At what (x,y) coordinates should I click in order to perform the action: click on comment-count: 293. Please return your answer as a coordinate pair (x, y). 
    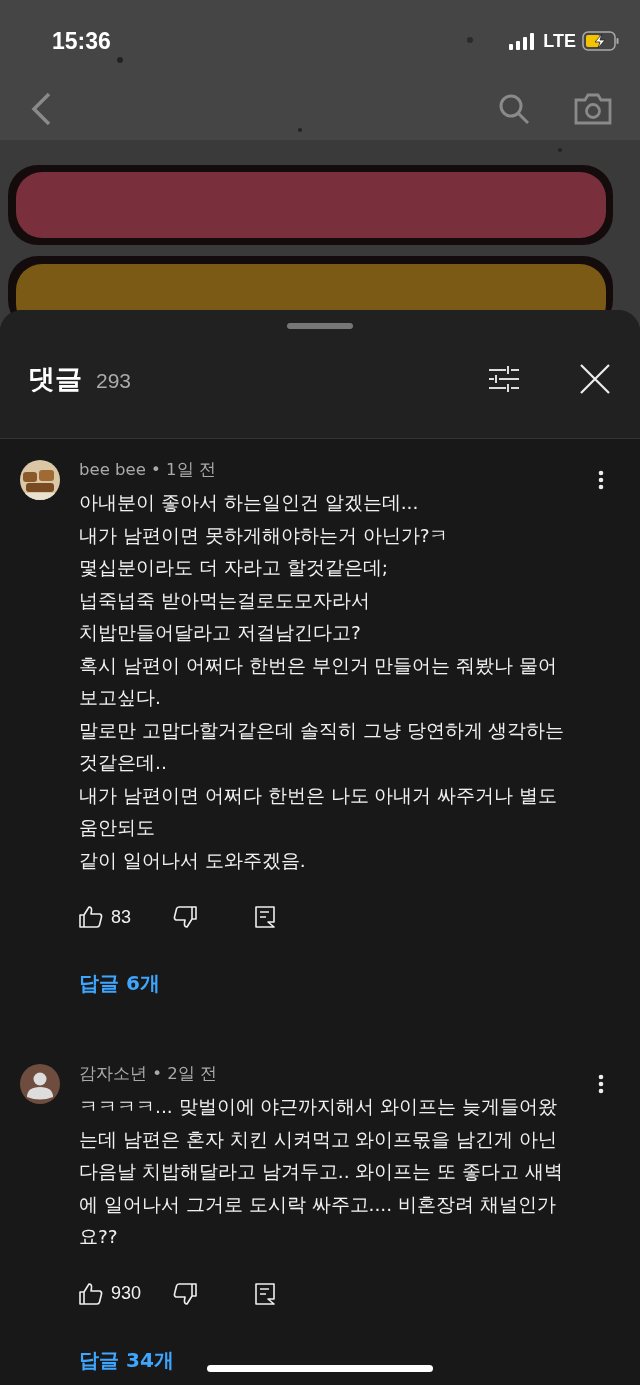
    Looking at the image, I should click on (114, 381).